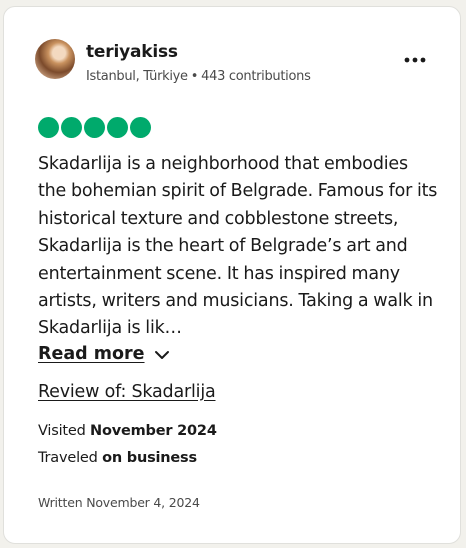  Describe the element at coordinates (119, 502) in the screenshot. I see `written-date: Written November 4, 2024` at that location.